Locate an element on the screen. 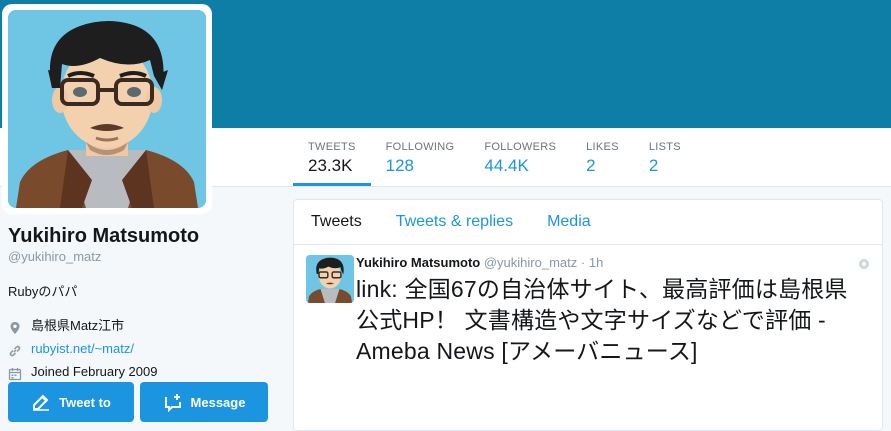 The height and width of the screenshot is (431, 891). message-button: Message is located at coordinates (204, 402).